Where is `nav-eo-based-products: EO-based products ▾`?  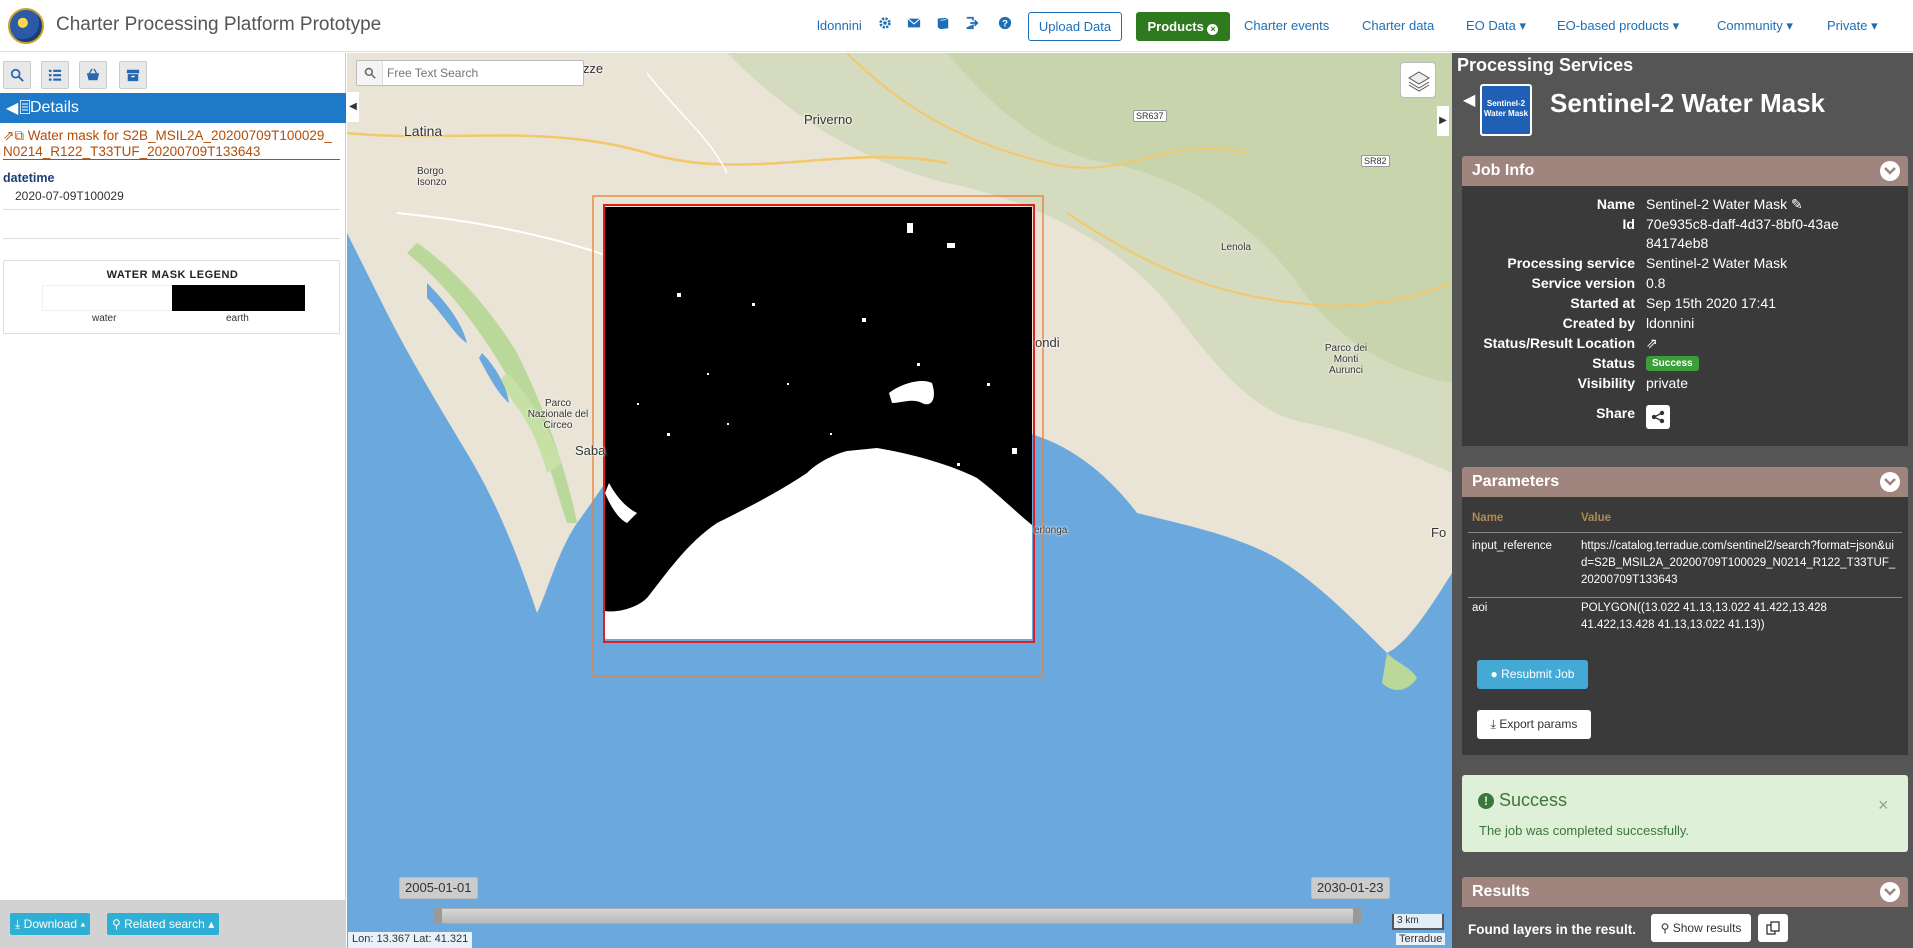
nav-eo-based-products: EO-based products ▾ is located at coordinates (1618, 26).